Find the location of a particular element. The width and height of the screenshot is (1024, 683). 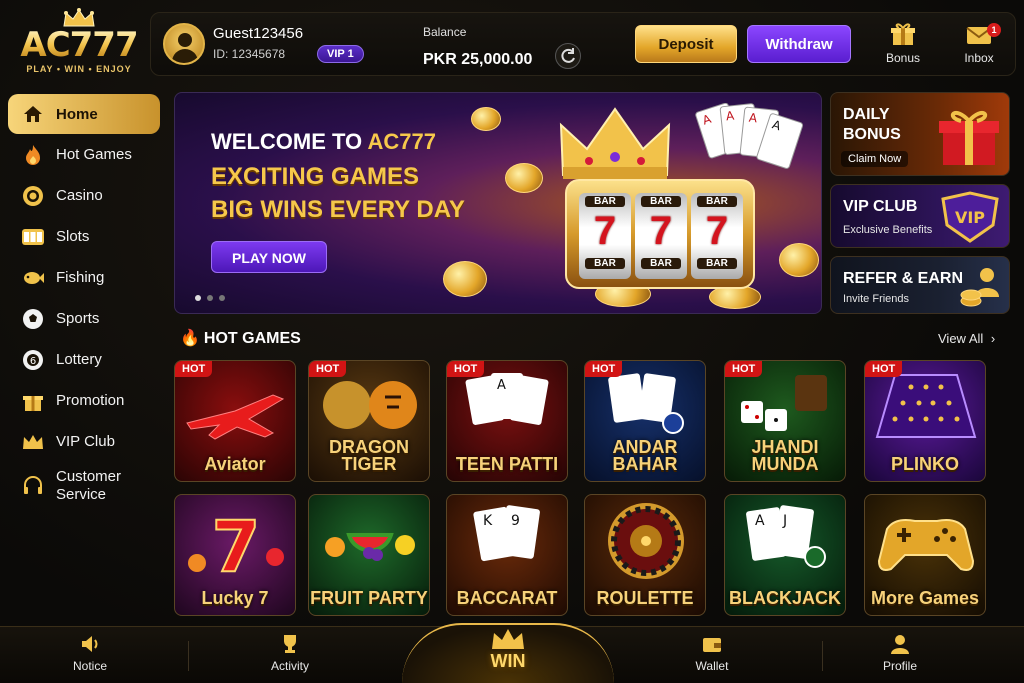

balance-value: PKR 25,000.00 is located at coordinates (478, 59).